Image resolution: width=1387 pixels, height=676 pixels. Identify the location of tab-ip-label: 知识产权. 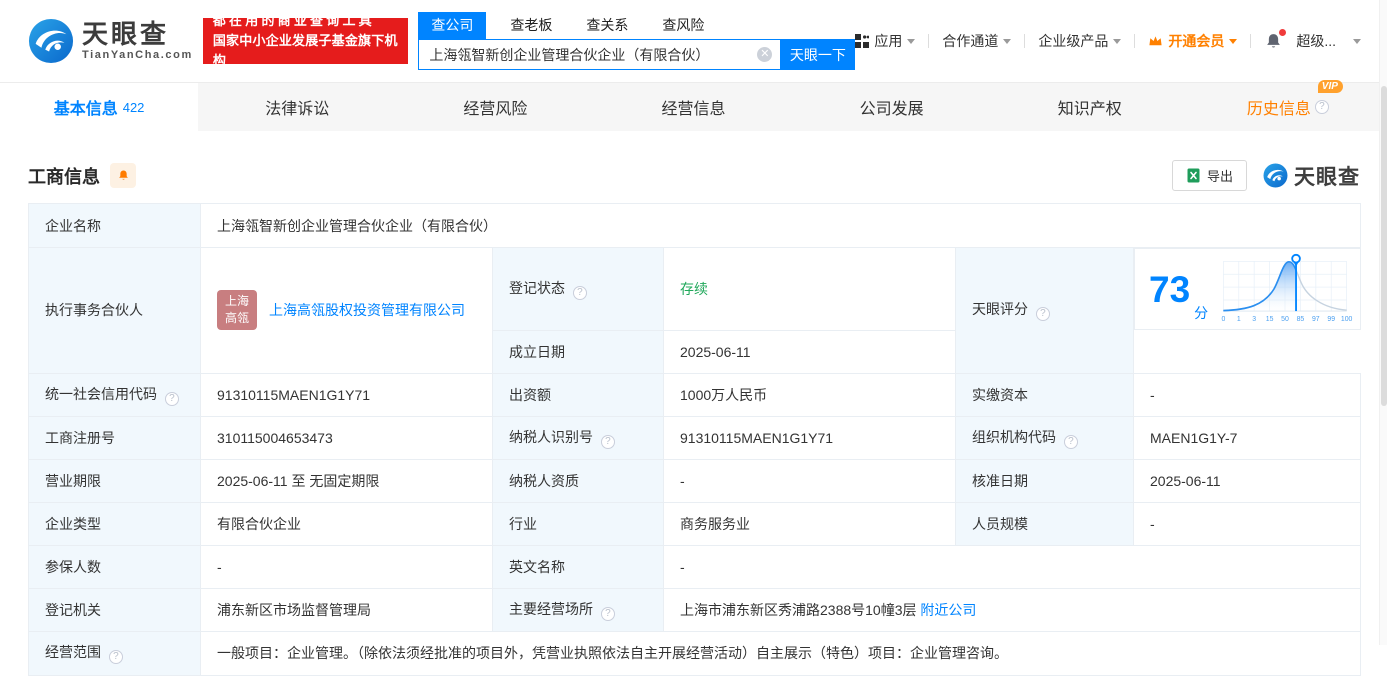
(1089, 109).